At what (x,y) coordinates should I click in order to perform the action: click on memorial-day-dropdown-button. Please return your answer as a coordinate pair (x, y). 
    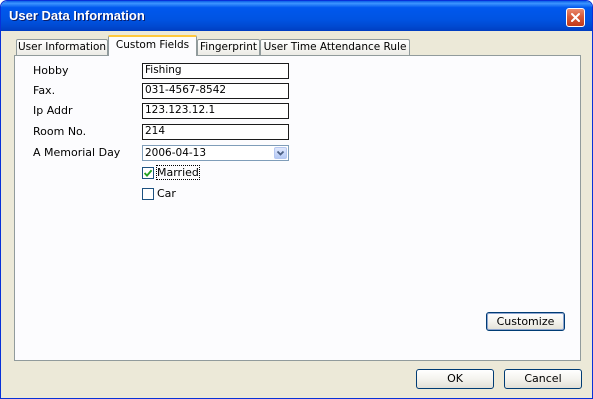
    Looking at the image, I should click on (280, 153).